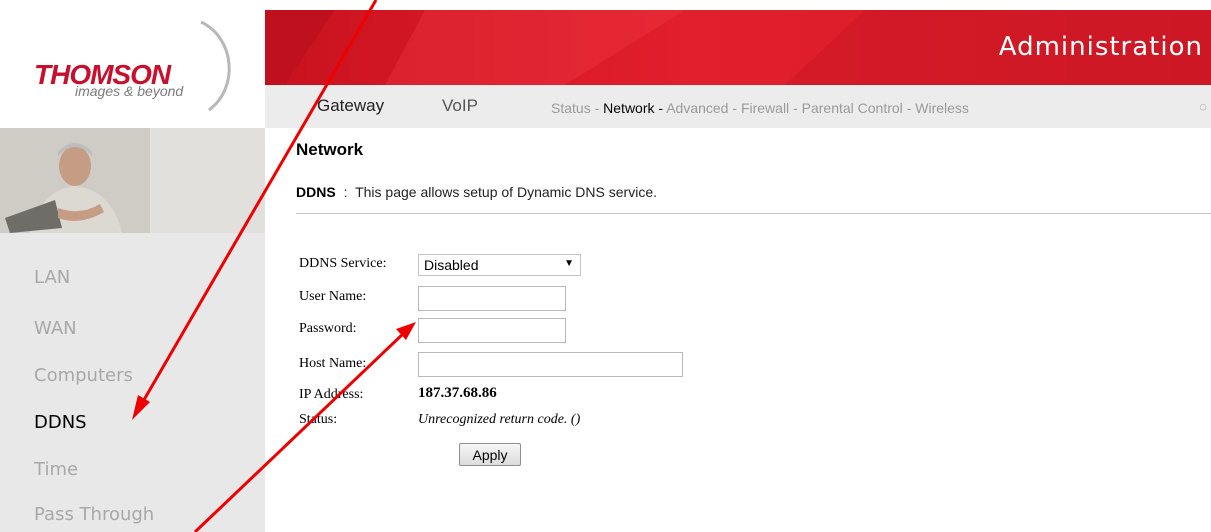 This screenshot has width=1211, height=532. What do you see at coordinates (132, 64) in the screenshot?
I see `thomson-logo: THOMSON images & beyond` at bounding box center [132, 64].